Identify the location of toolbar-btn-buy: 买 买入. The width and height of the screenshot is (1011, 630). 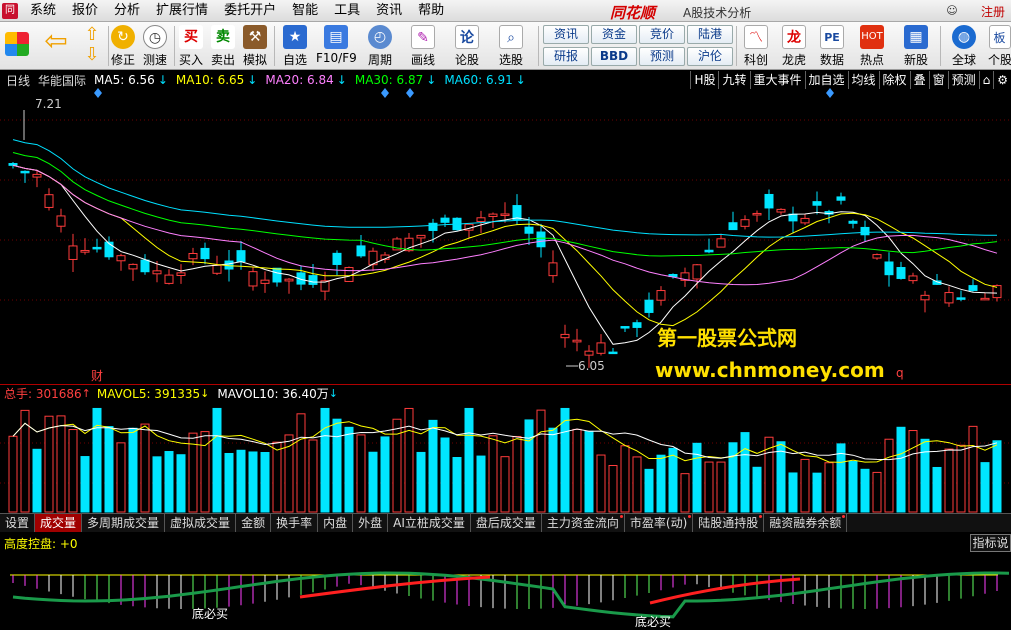
(191, 46).